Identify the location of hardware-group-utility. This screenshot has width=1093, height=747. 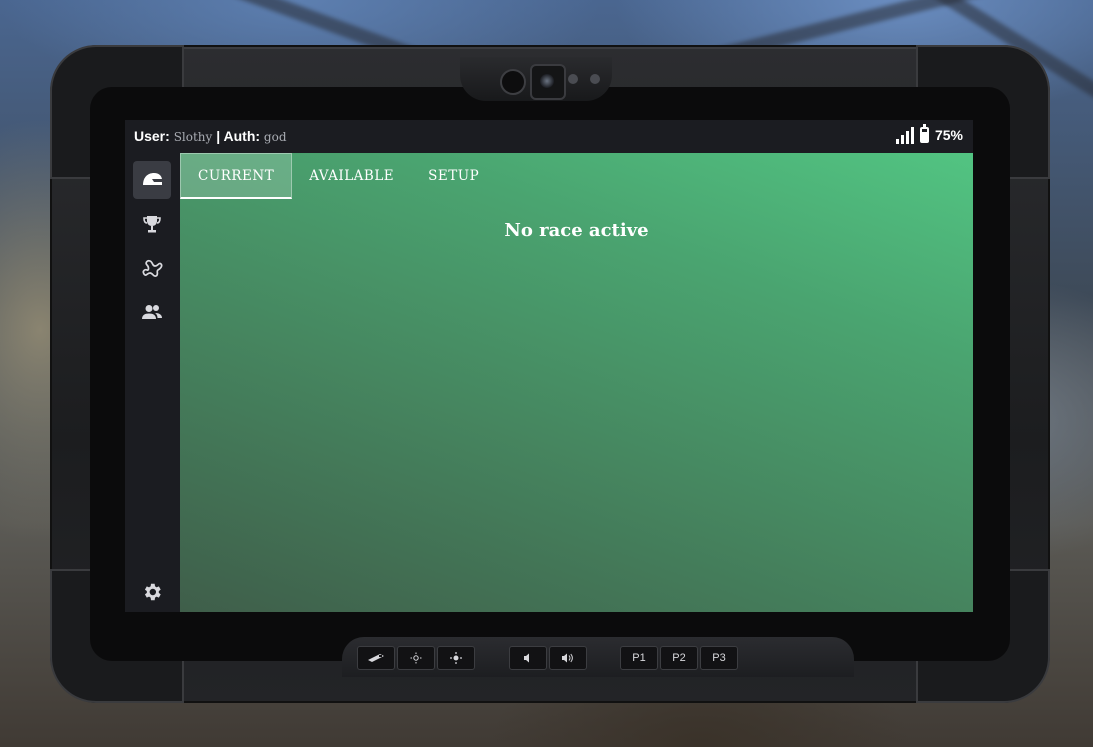
(417, 658).